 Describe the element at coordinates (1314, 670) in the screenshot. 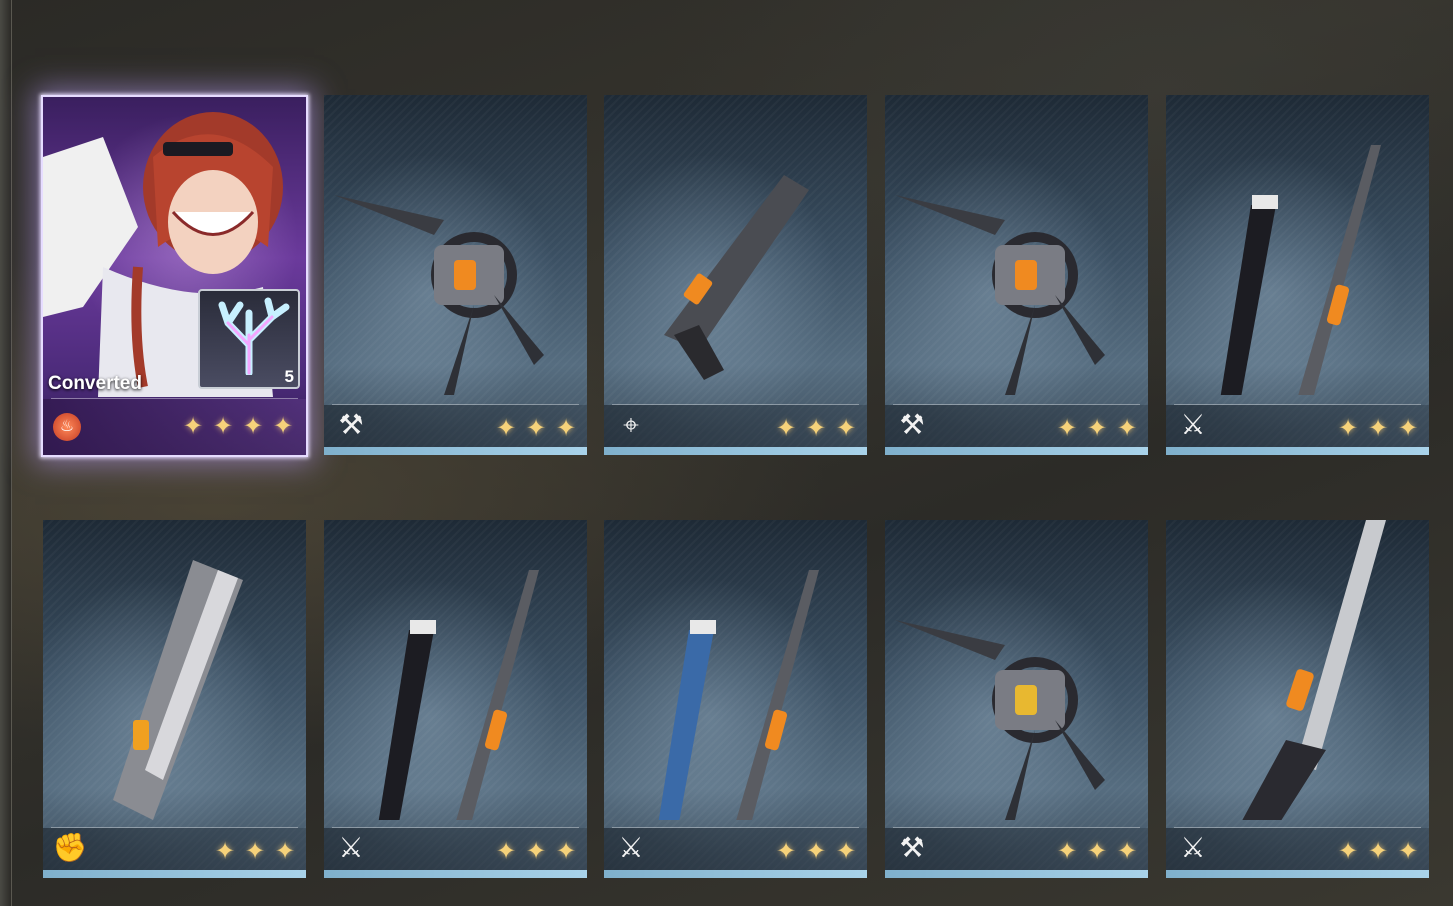

I see `broadblade-weapon-art` at that location.